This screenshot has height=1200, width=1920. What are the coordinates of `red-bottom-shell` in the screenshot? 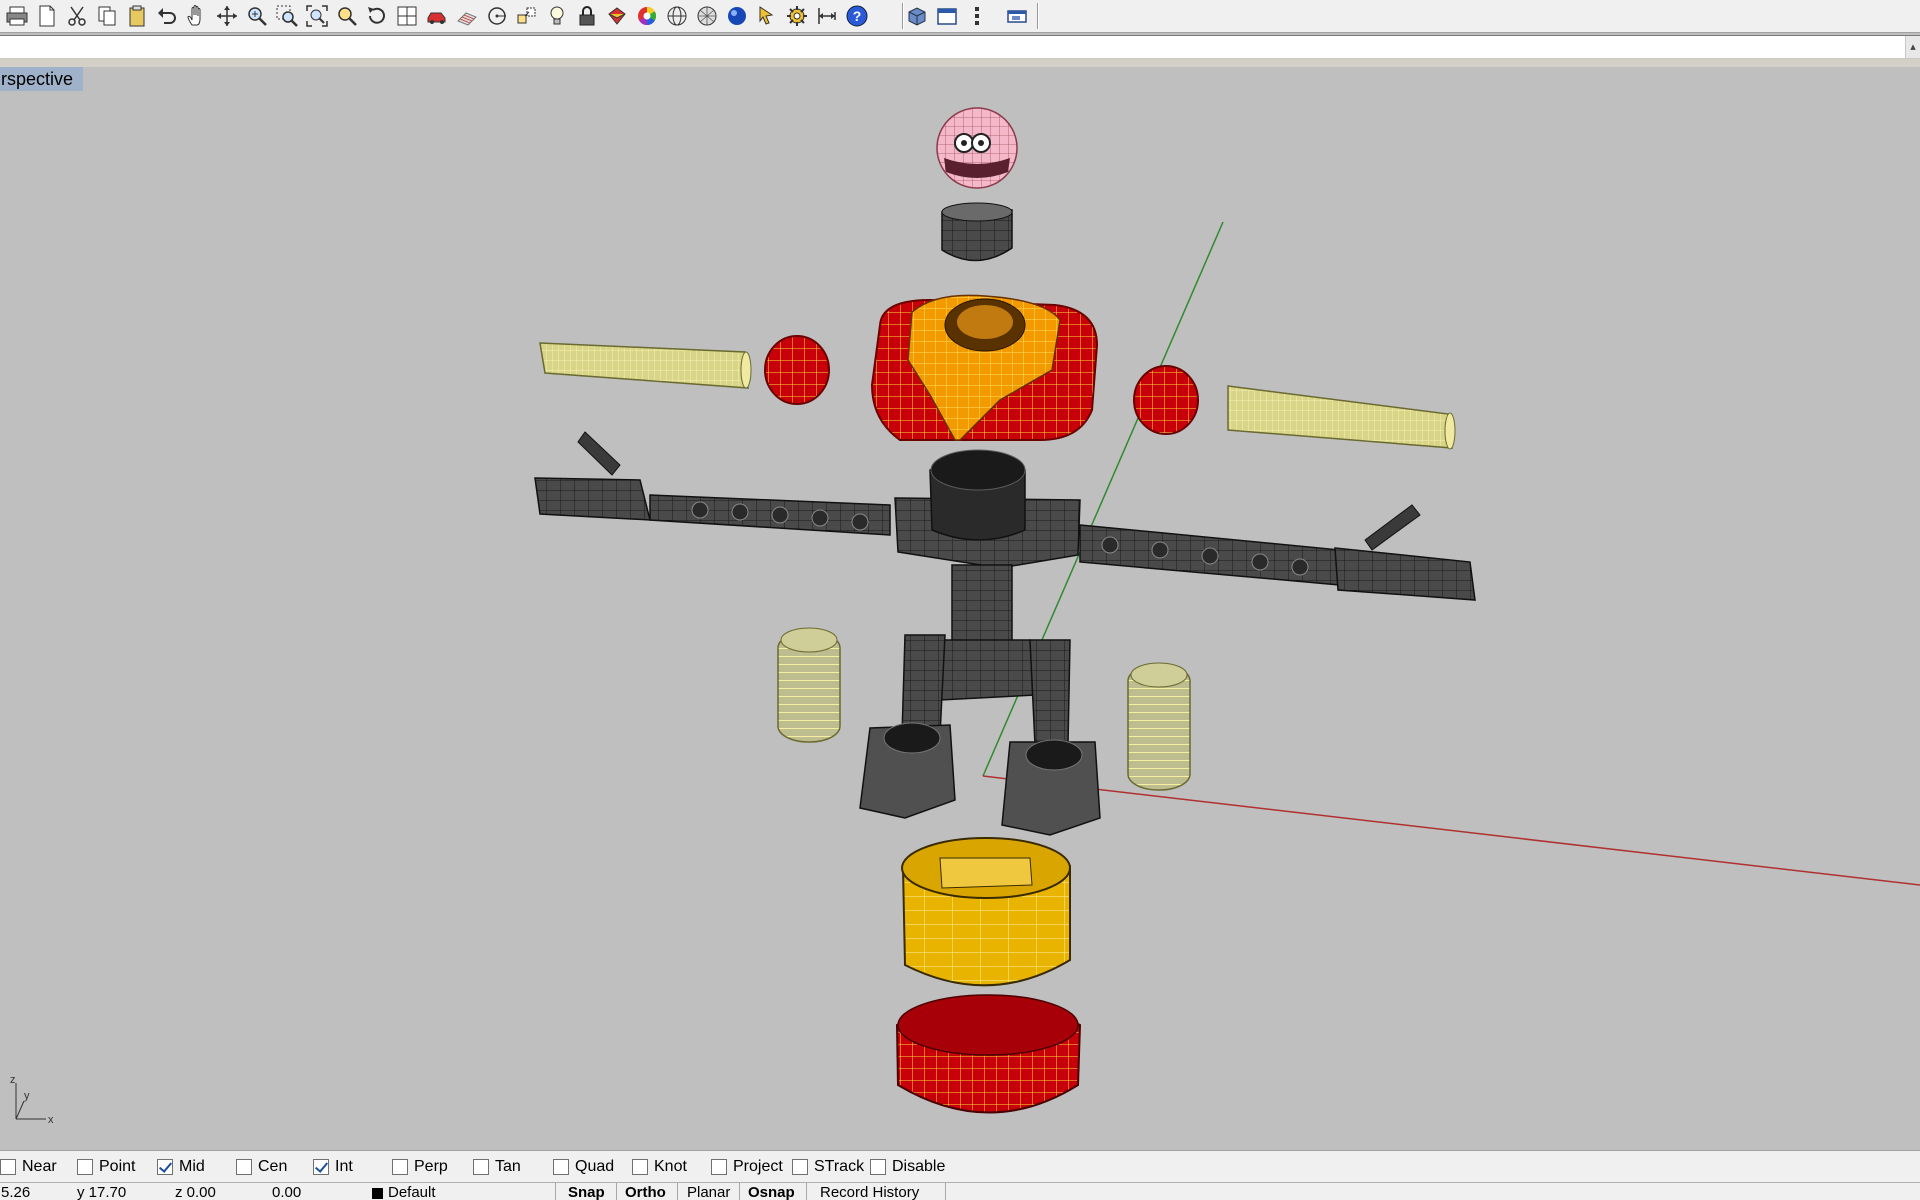 It's located at (988, 1054).